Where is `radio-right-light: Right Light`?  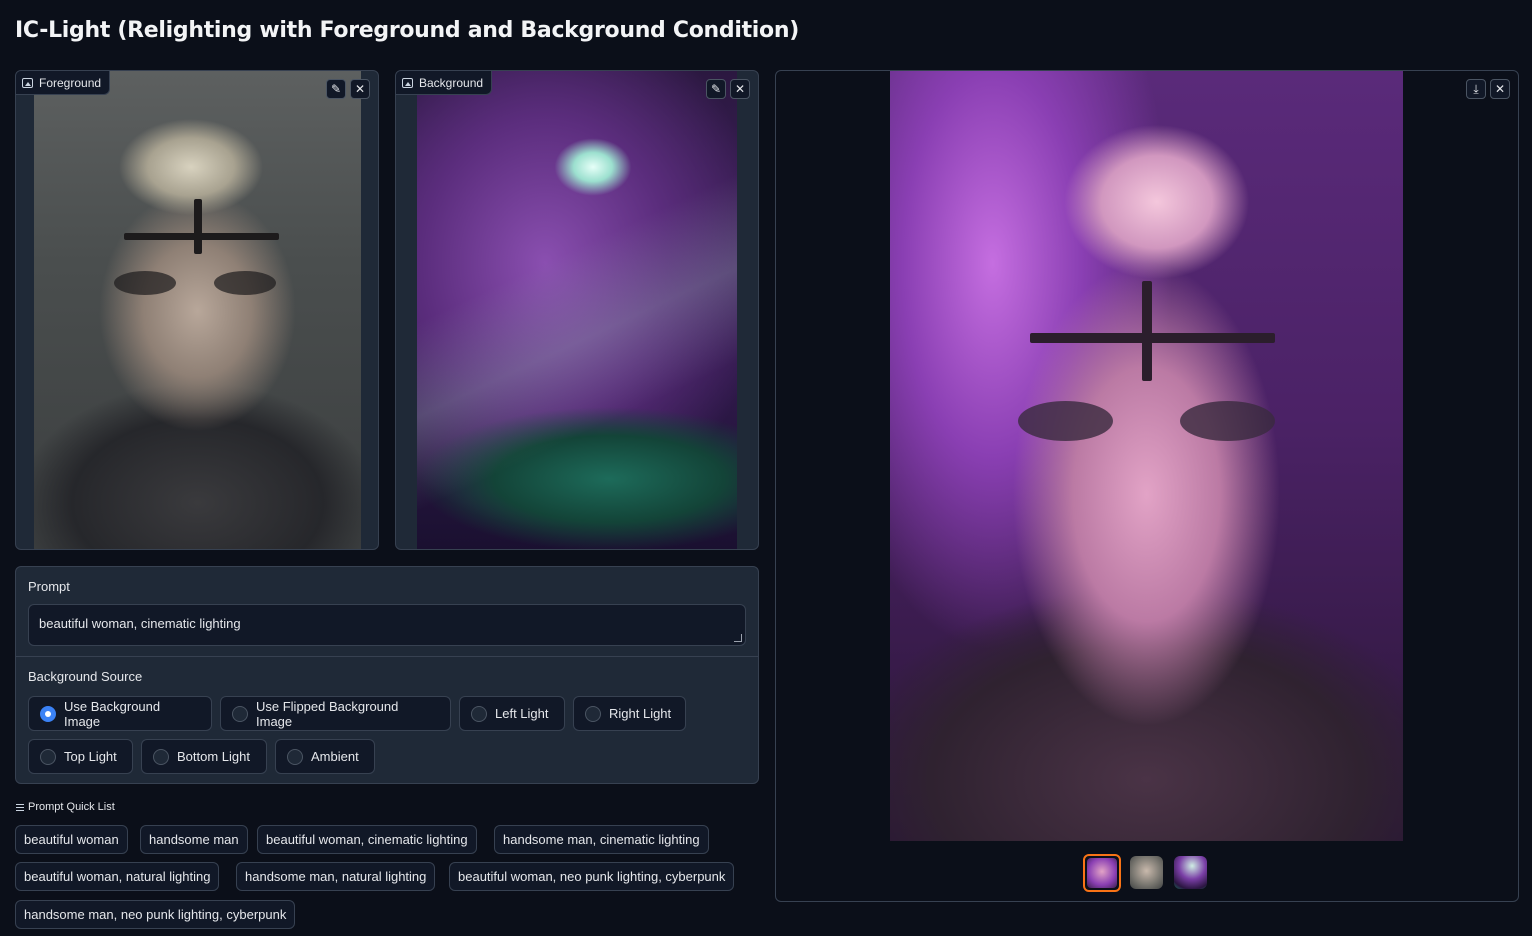
radio-right-light: Right Light is located at coordinates (629, 713).